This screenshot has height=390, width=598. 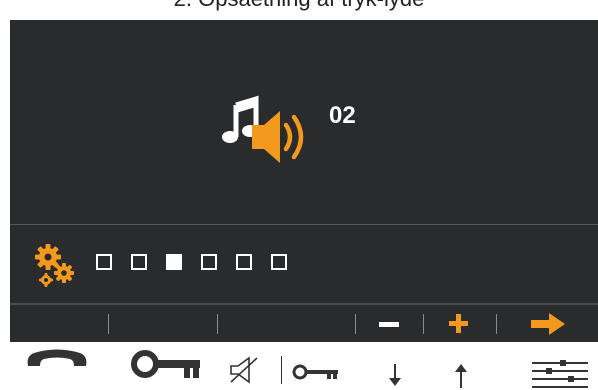 What do you see at coordinates (461, 375) in the screenshot?
I see `arrow-up-icon` at bounding box center [461, 375].